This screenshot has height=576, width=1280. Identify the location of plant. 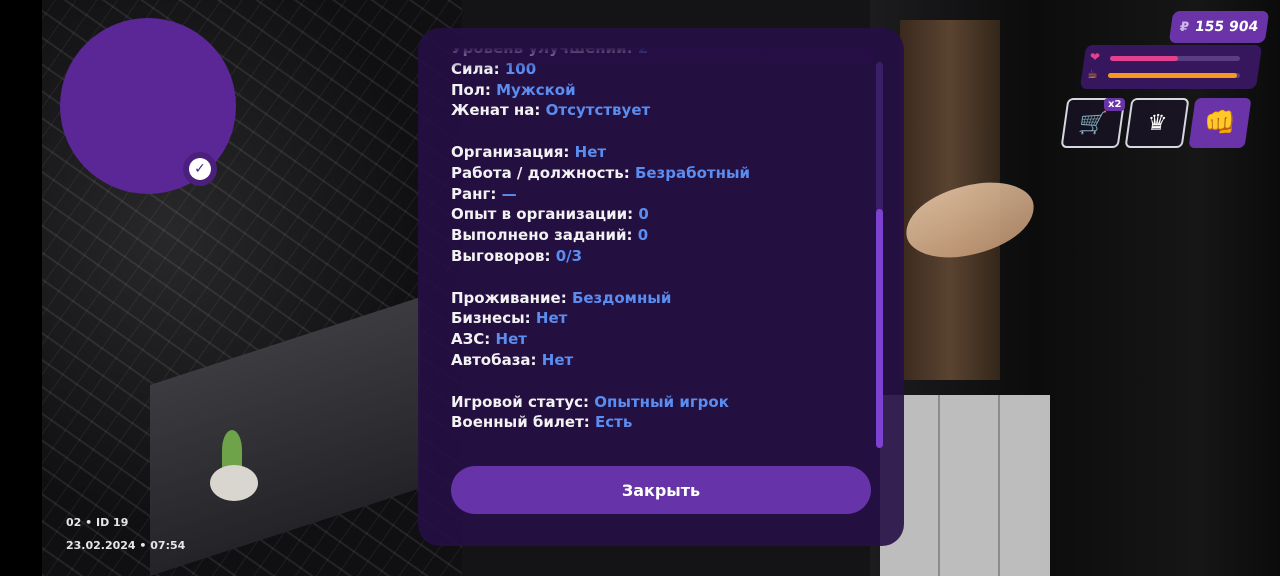
(232, 450).